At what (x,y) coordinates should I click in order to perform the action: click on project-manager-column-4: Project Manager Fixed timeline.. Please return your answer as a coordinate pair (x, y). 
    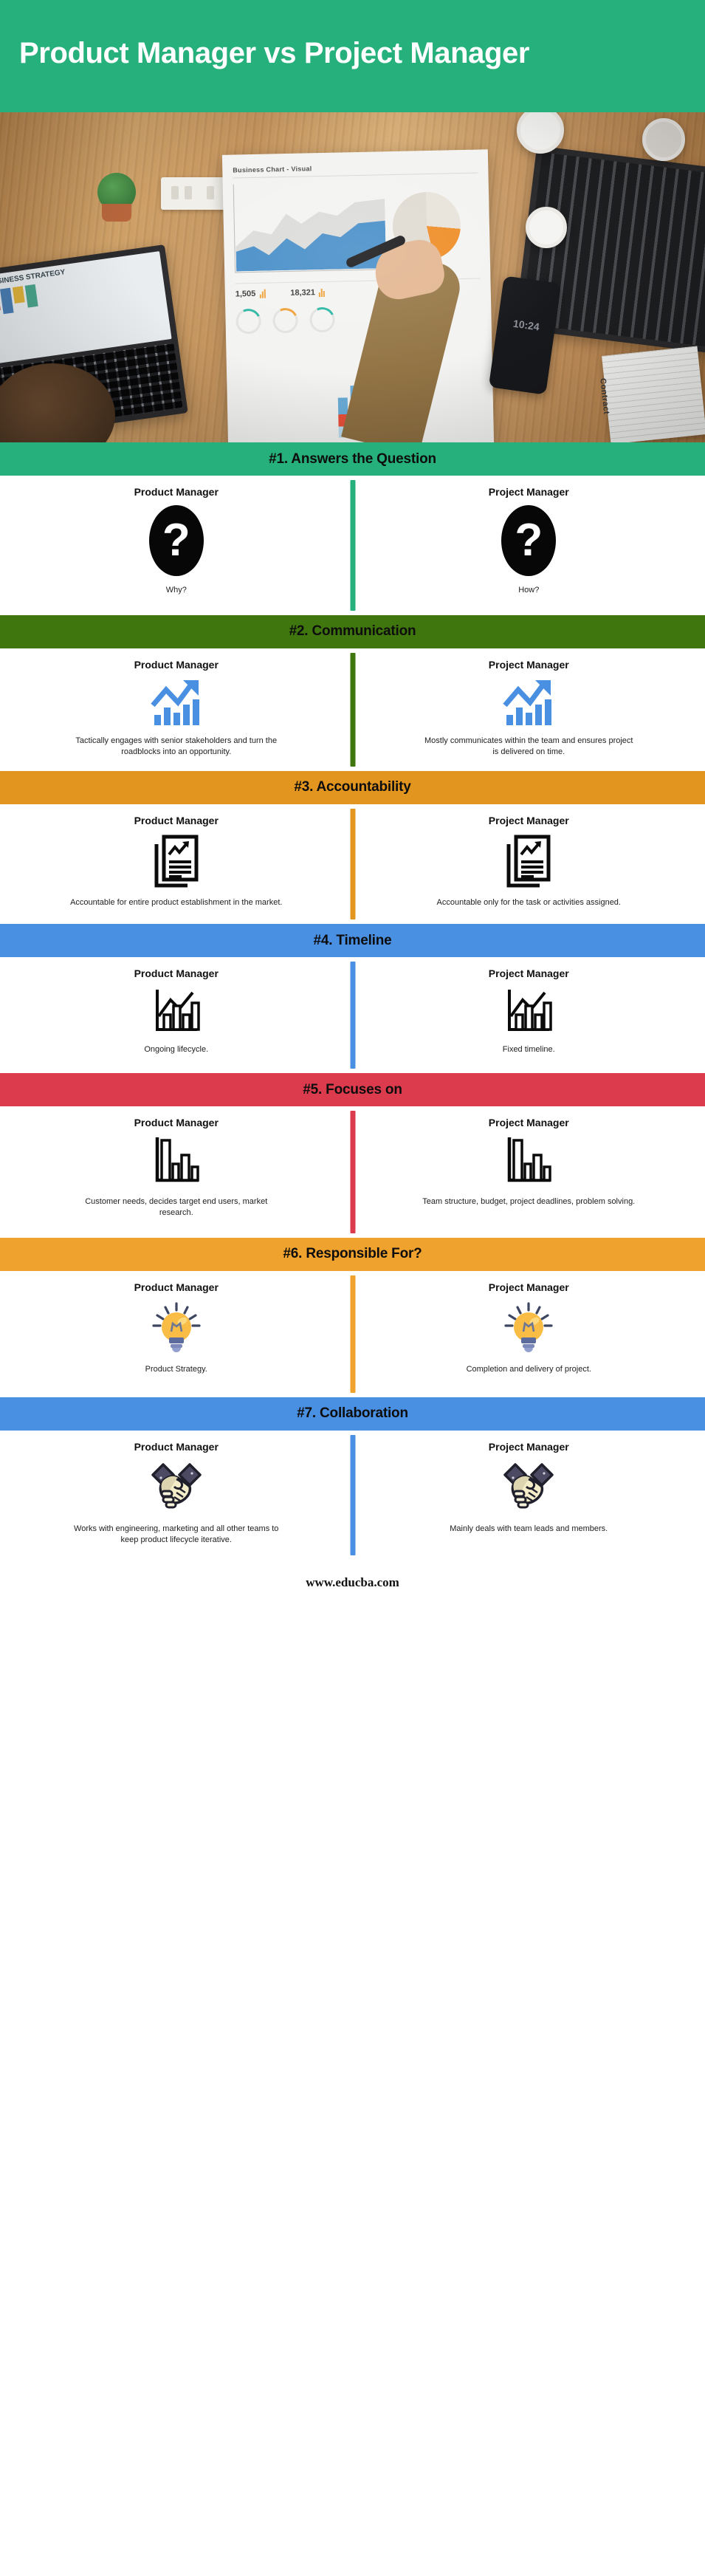
    Looking at the image, I should click on (529, 1011).